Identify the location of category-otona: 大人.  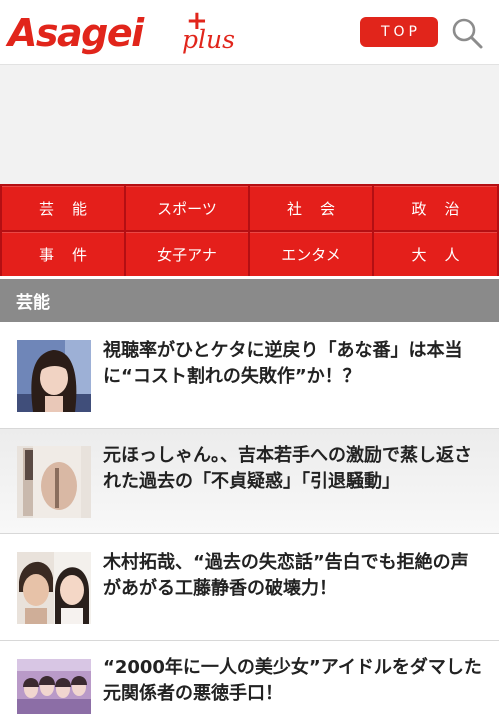
(435, 254).